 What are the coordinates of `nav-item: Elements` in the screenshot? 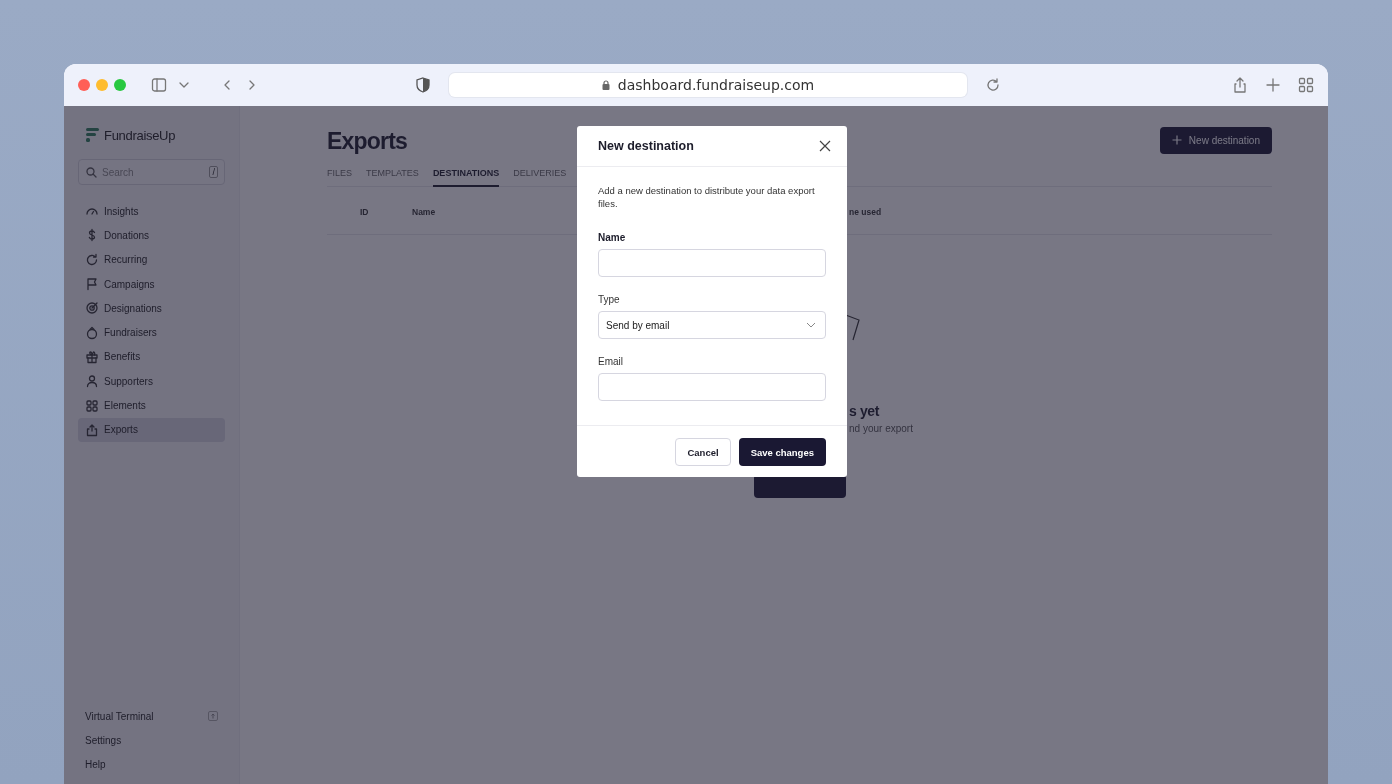 It's located at (151, 405).